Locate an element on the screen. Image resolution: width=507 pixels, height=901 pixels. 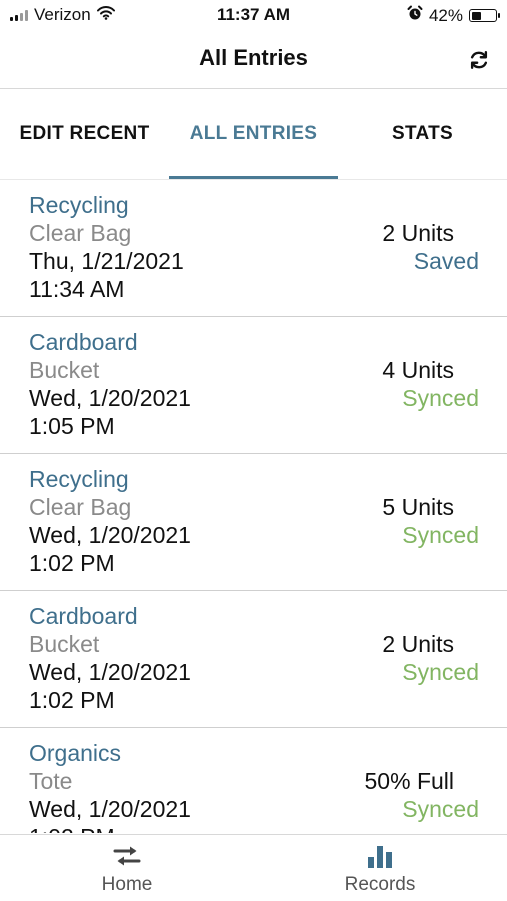
entry-status: Saved is located at coordinates (446, 261).